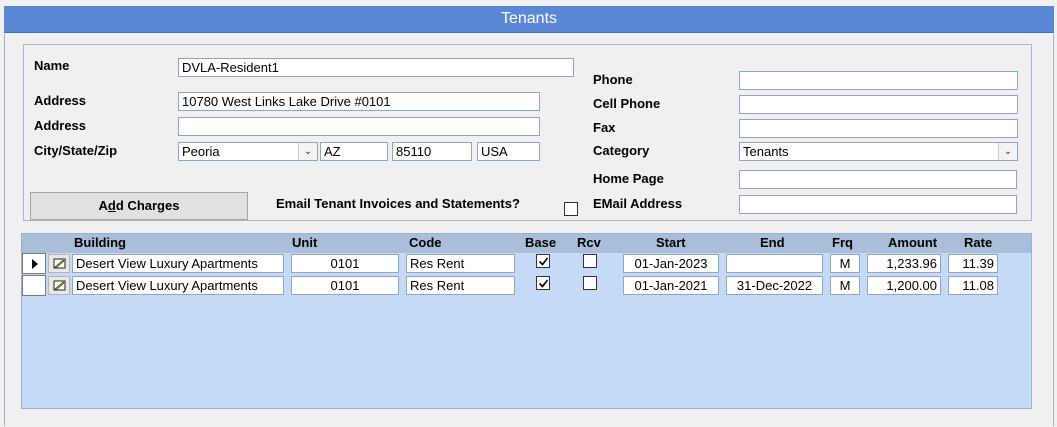 The height and width of the screenshot is (427, 1057). I want to click on address-line1-field: 10780 West Links Lake Drive #0101, so click(359, 101).